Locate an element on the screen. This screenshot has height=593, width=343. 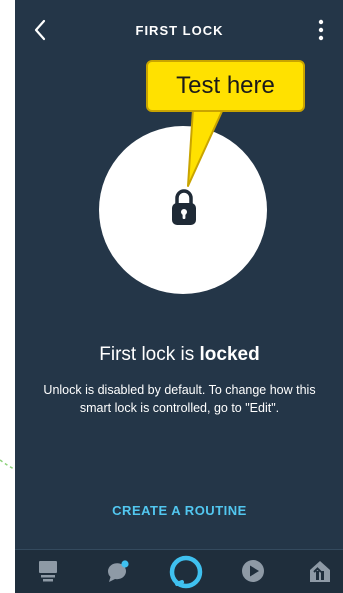
page-title: FIRST LOCK is located at coordinates (179, 30).